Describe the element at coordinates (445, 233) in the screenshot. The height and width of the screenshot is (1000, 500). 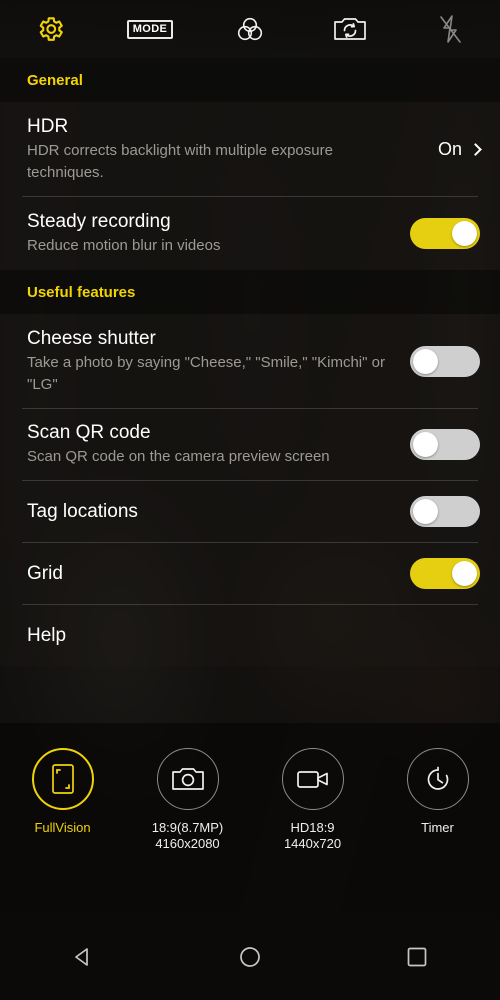
I see `steady-recording-toggle` at that location.